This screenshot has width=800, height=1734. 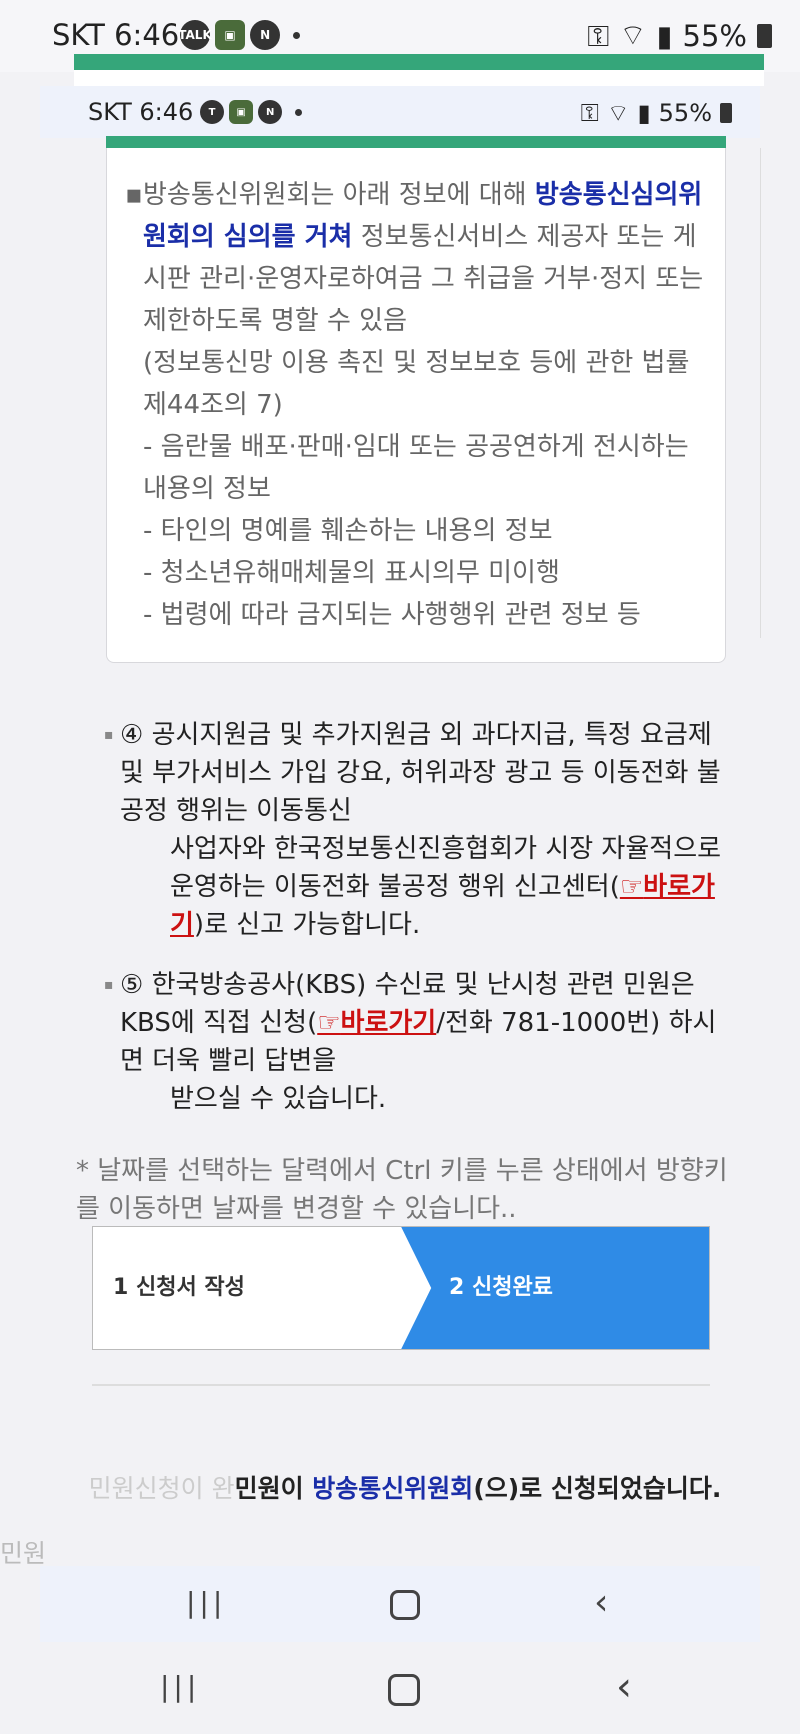 I want to click on kbs-link: ☞바로가기, so click(x=376, y=1023).